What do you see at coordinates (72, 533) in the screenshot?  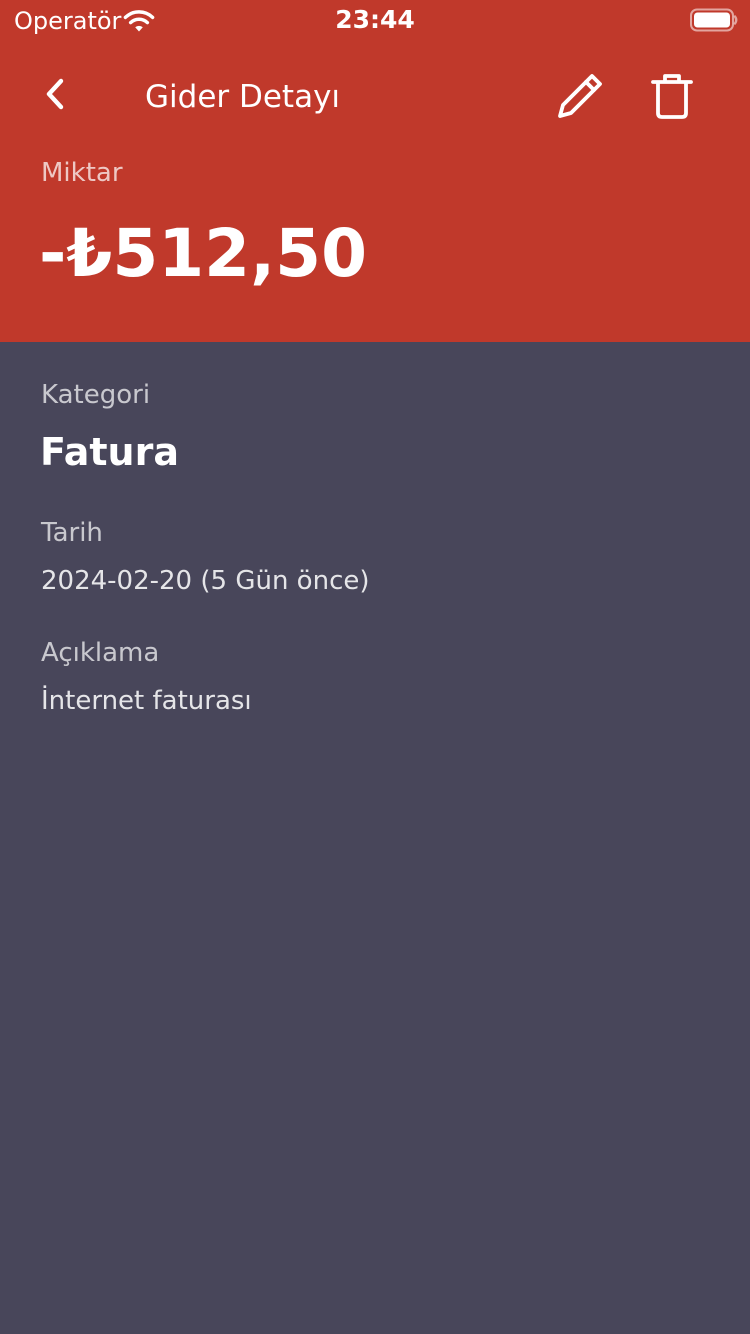 I see `date-label: Tarih` at bounding box center [72, 533].